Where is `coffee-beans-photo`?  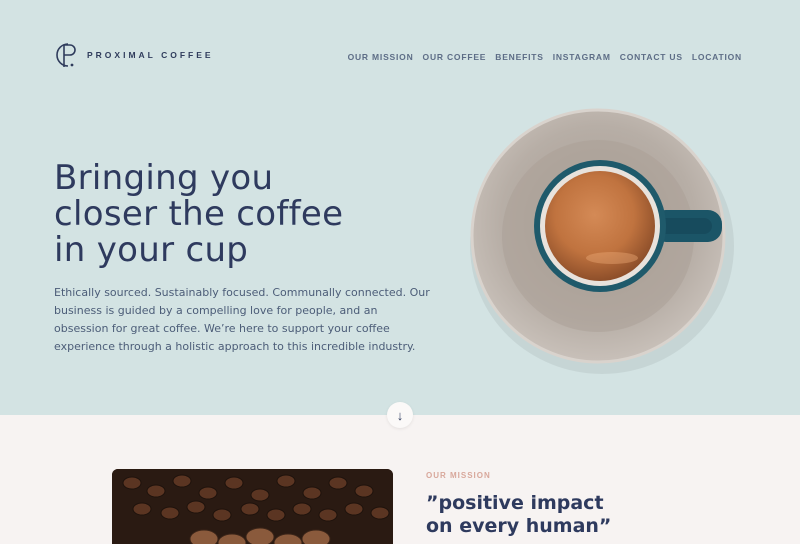 coffee-beans-photo is located at coordinates (252, 506).